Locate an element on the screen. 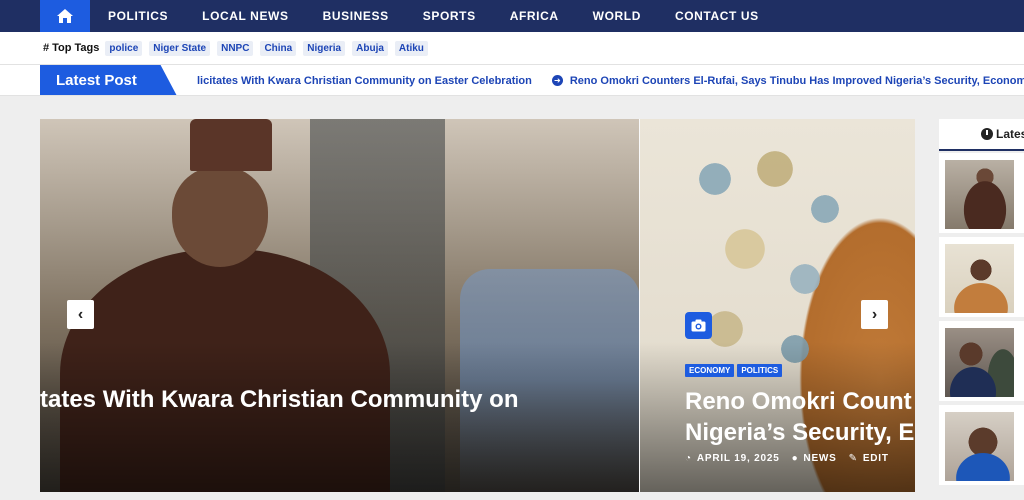 This screenshot has height=500, width=1024. clock-icon is located at coordinates (987, 134).